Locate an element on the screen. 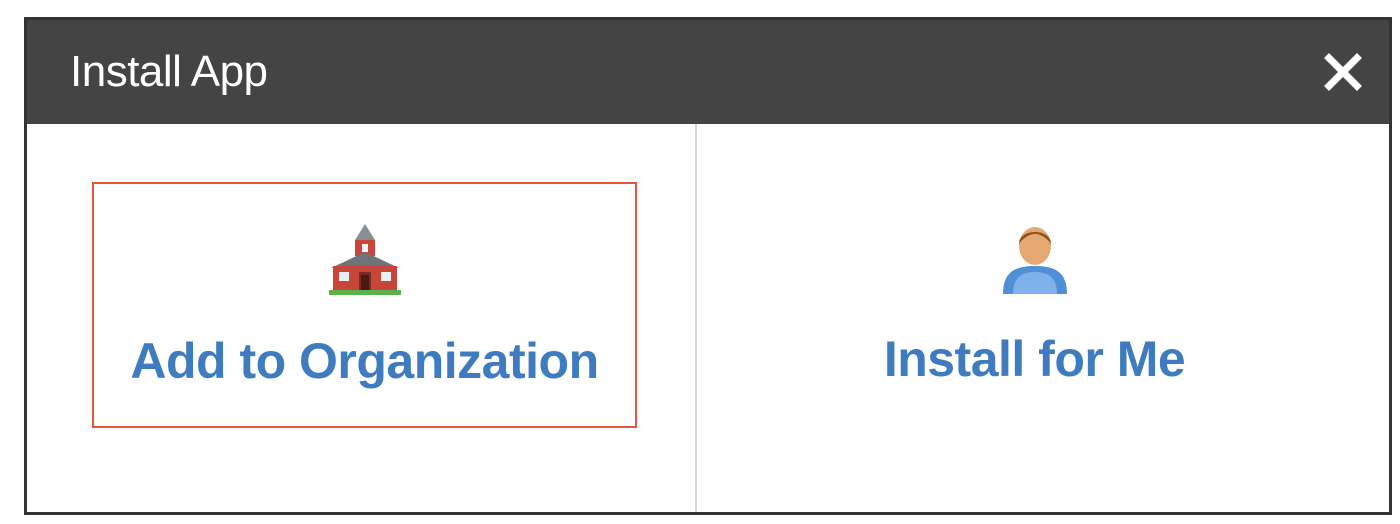  column-divider is located at coordinates (696, 318).